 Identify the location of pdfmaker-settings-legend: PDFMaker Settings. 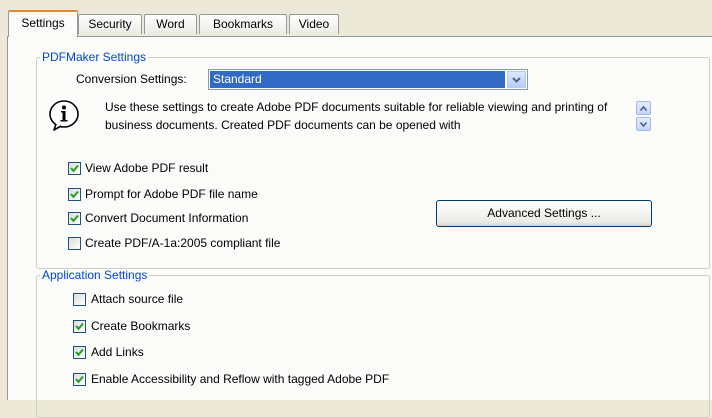
(94, 57).